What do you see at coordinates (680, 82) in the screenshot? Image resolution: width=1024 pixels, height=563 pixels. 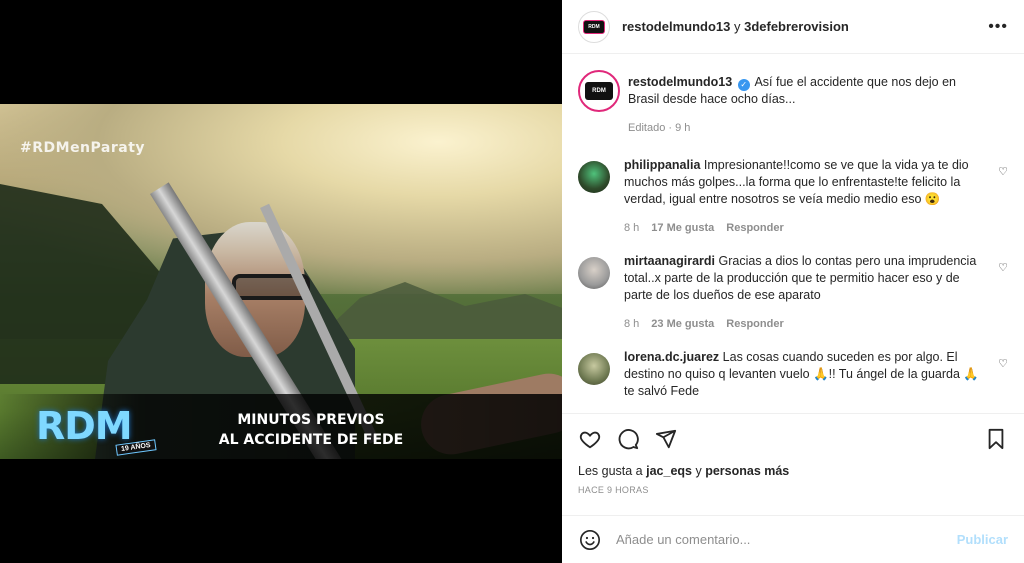 I see `caption-username: restodelmundo13` at bounding box center [680, 82].